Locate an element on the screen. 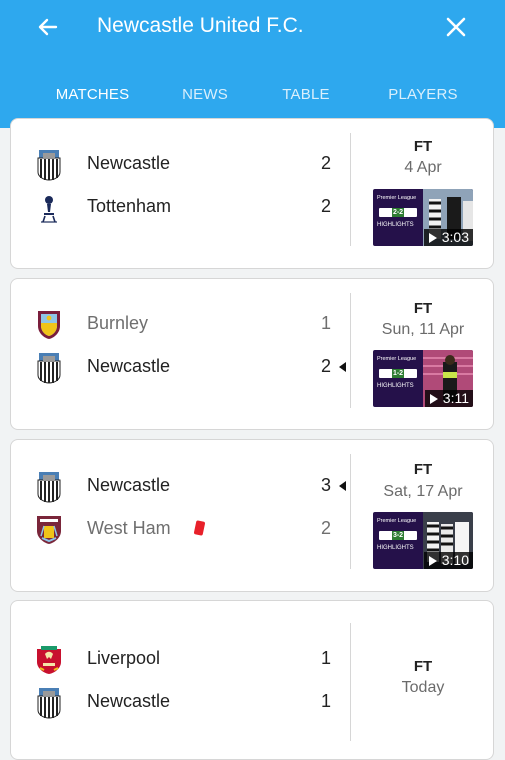  duration-text: 3:10 is located at coordinates (455, 560).